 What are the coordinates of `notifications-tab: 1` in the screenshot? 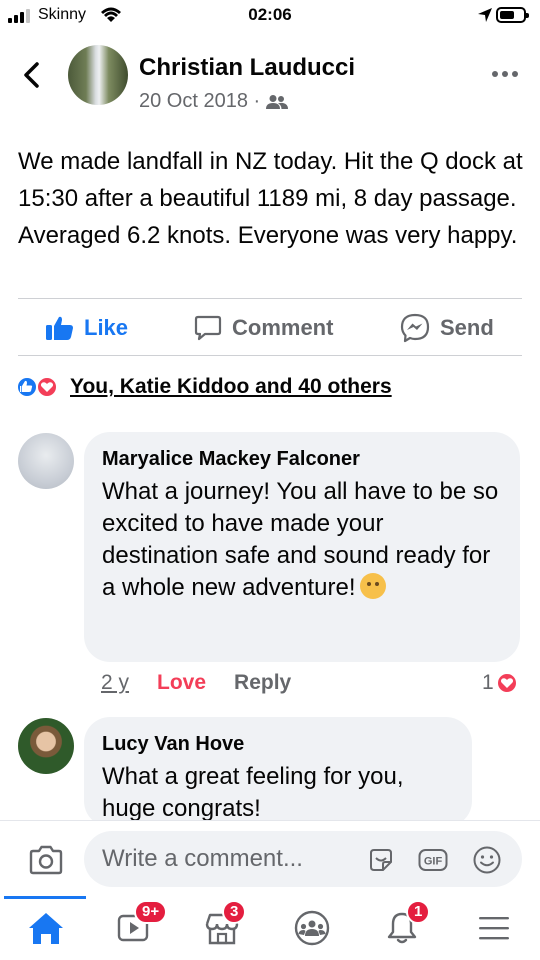 It's located at (406, 923).